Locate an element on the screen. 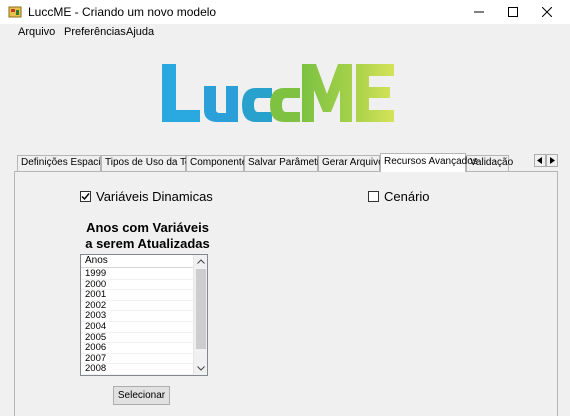  list-scrollbar is located at coordinates (200, 315).